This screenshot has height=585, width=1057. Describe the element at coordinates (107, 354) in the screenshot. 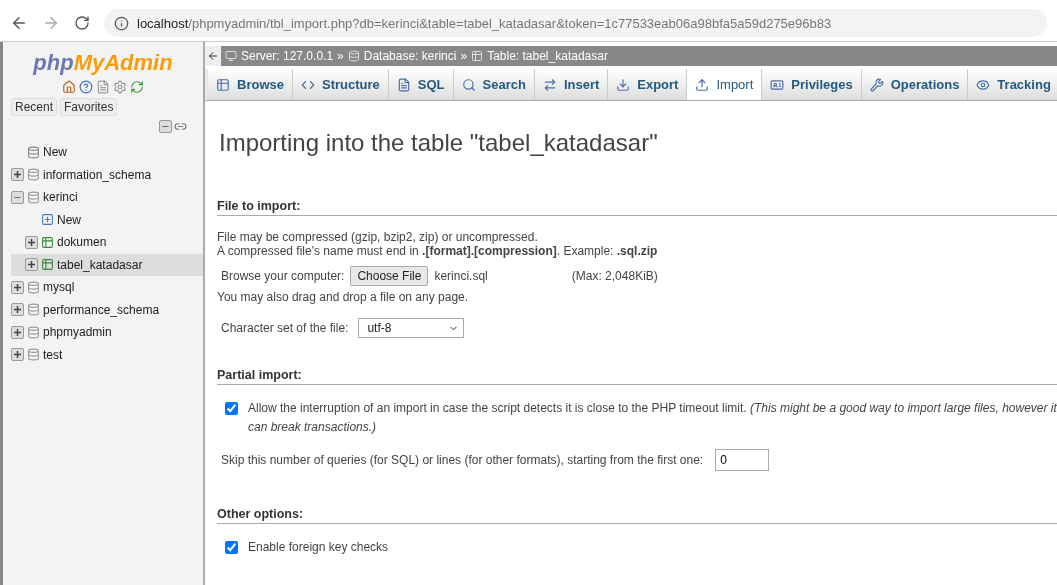

I see `tree-item: test` at that location.